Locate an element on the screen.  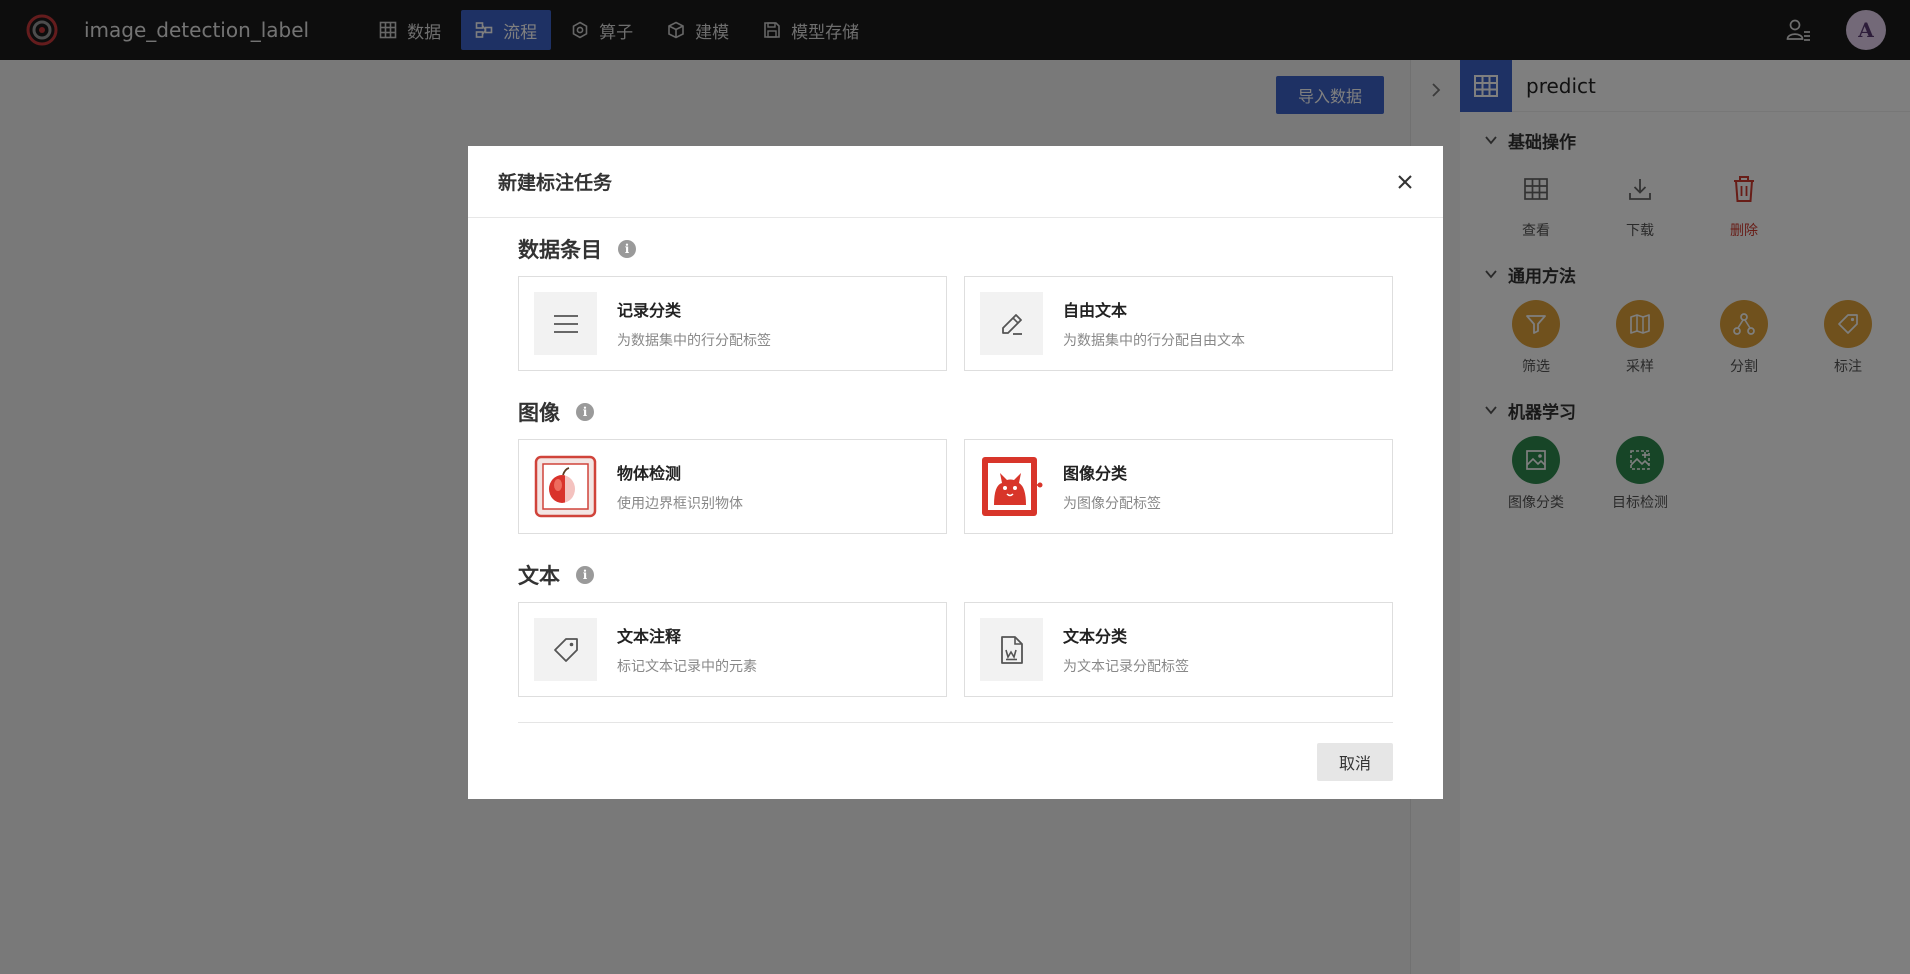
group-image-label: 图像 is located at coordinates (539, 413).